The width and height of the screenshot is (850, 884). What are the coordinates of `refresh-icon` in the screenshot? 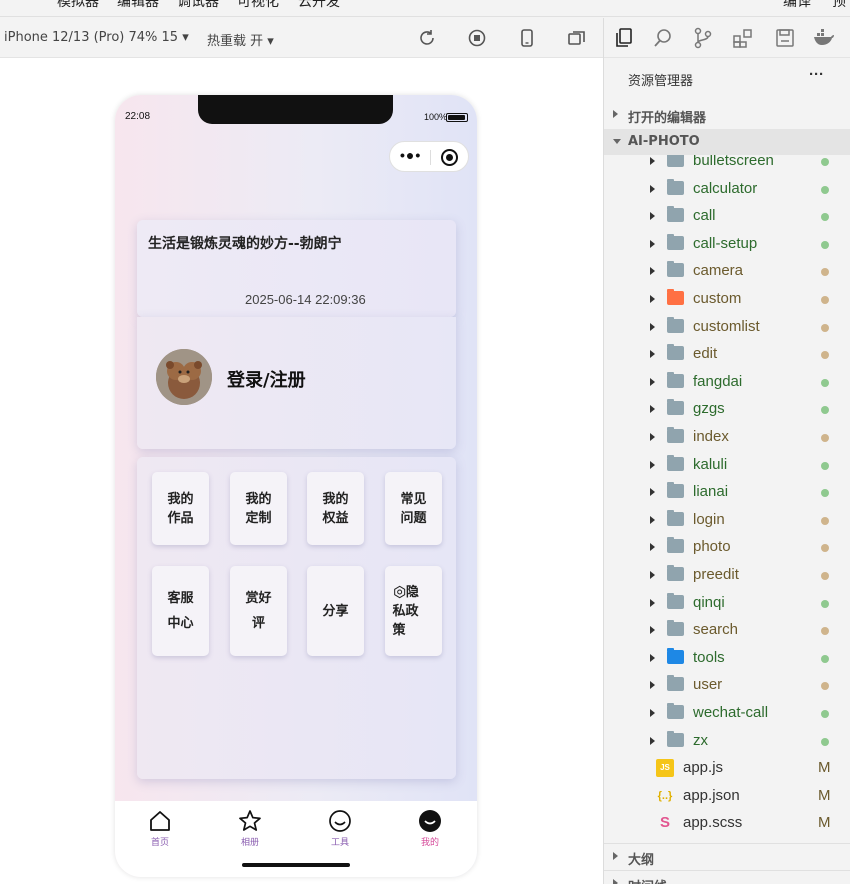 It's located at (427, 38).